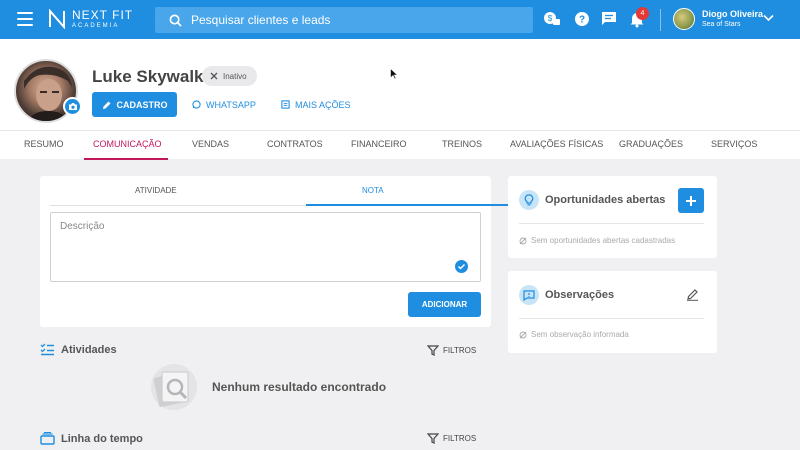  Describe the element at coordinates (612, 312) in the screenshot. I see `observations-card: Observações Sem observação informada` at that location.